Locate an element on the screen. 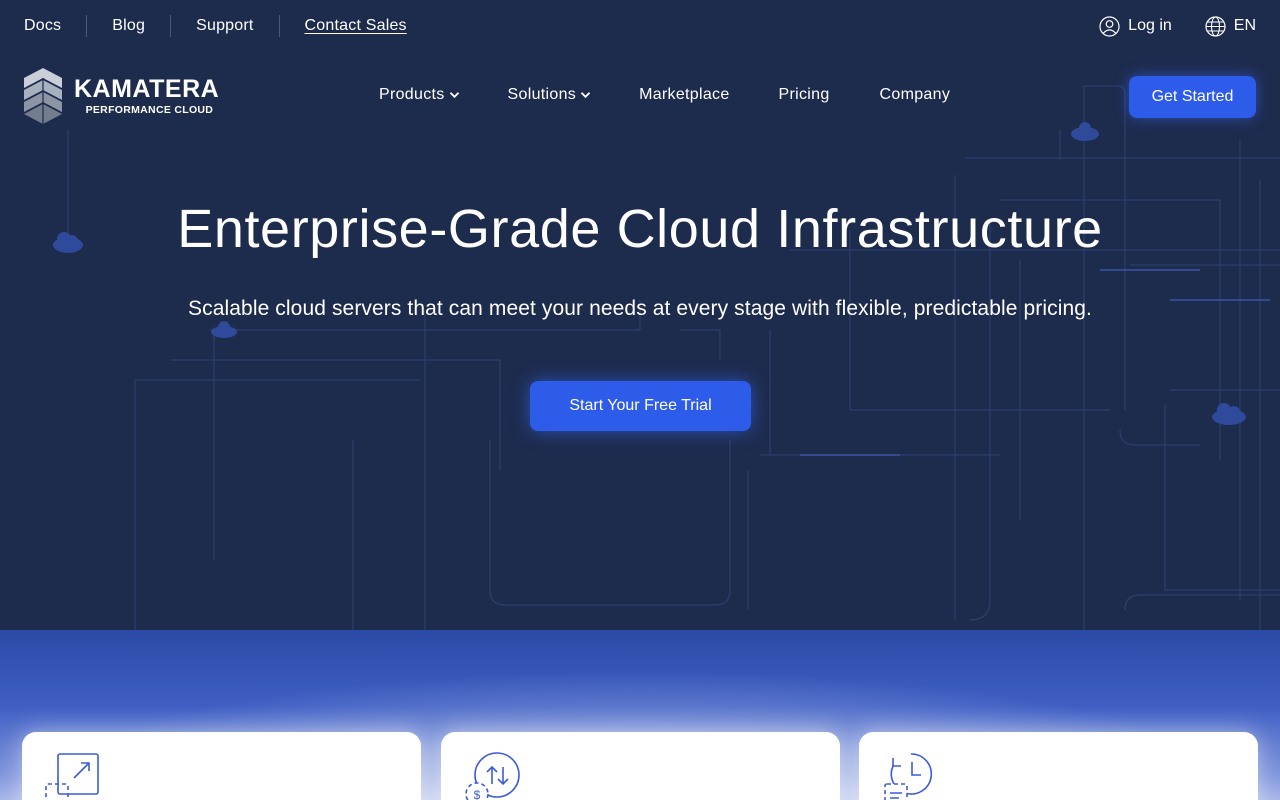  nav-item-solutions: Solutions is located at coordinates (550, 95).